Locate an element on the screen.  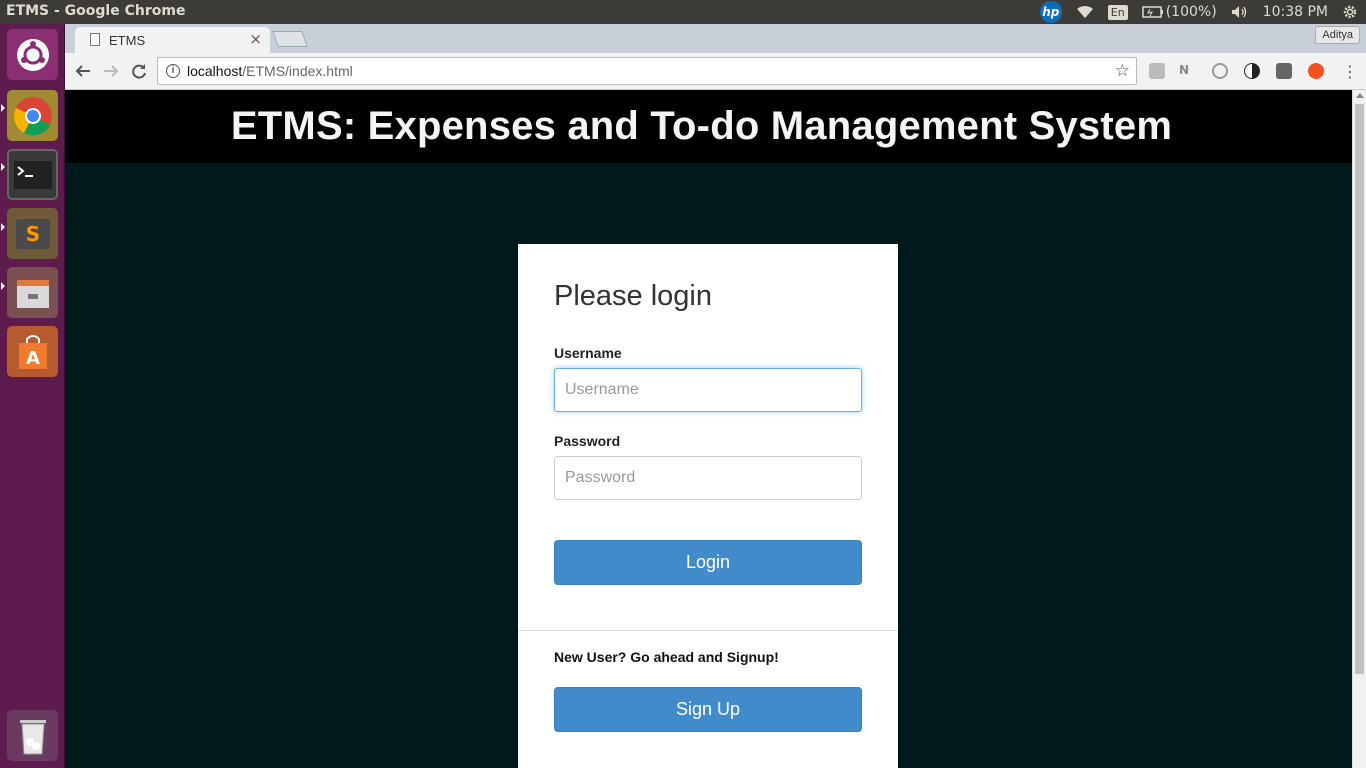
profile-button: Aditya is located at coordinates (1337, 35).